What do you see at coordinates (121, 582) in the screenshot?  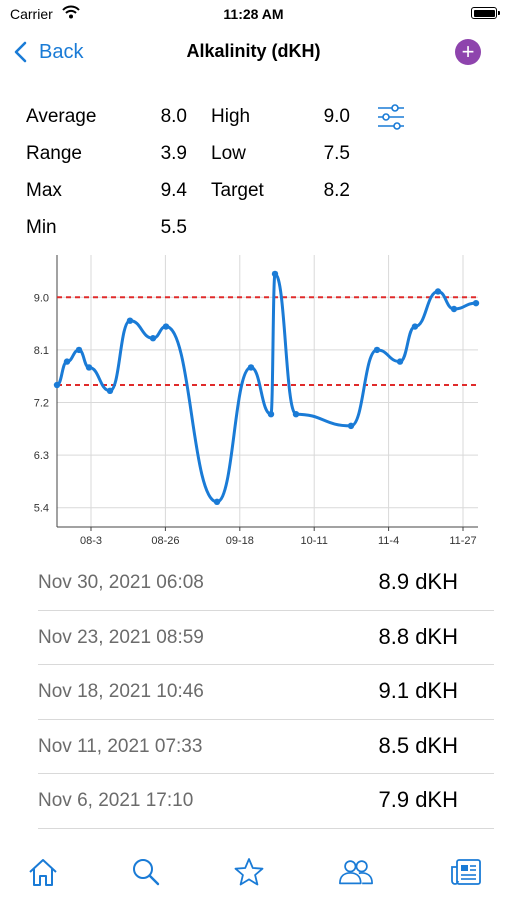 I see `entry-date: Nov 30, 2021 06:08` at bounding box center [121, 582].